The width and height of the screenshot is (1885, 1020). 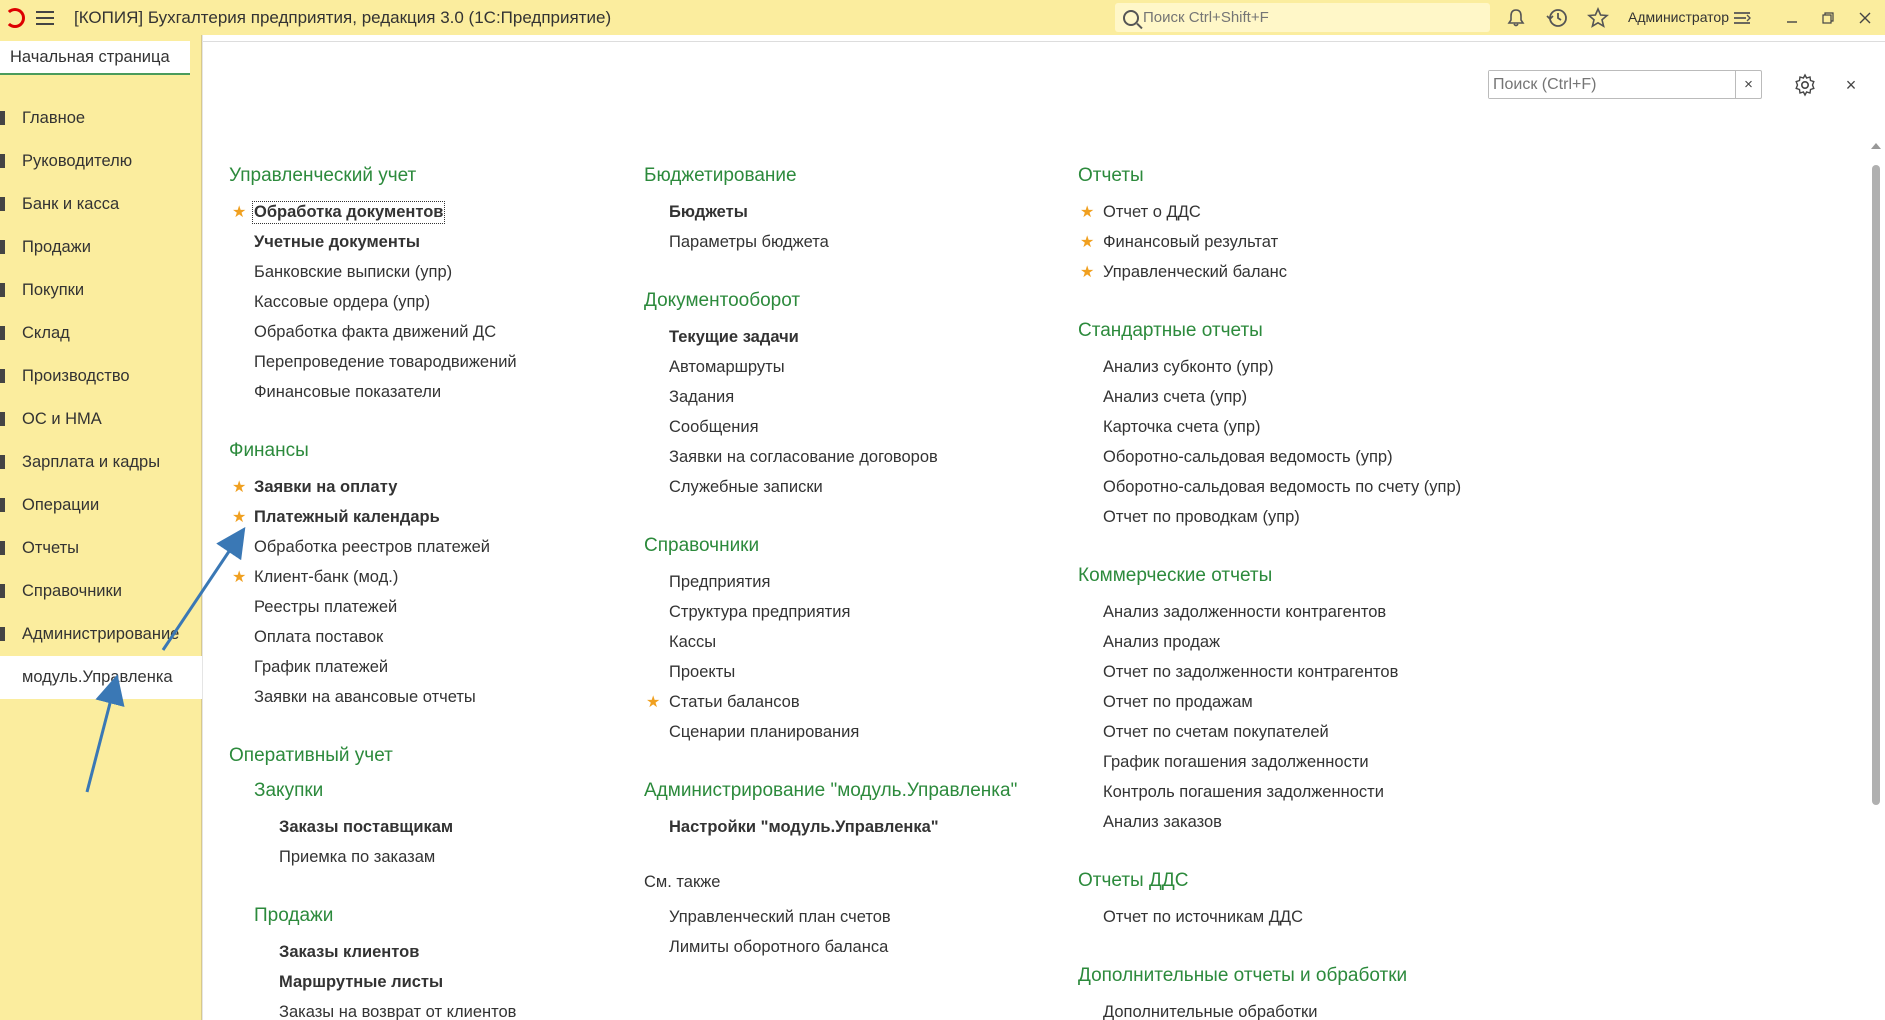 I want to click on link-current-tasks: Текущие задачи, so click(x=734, y=337).